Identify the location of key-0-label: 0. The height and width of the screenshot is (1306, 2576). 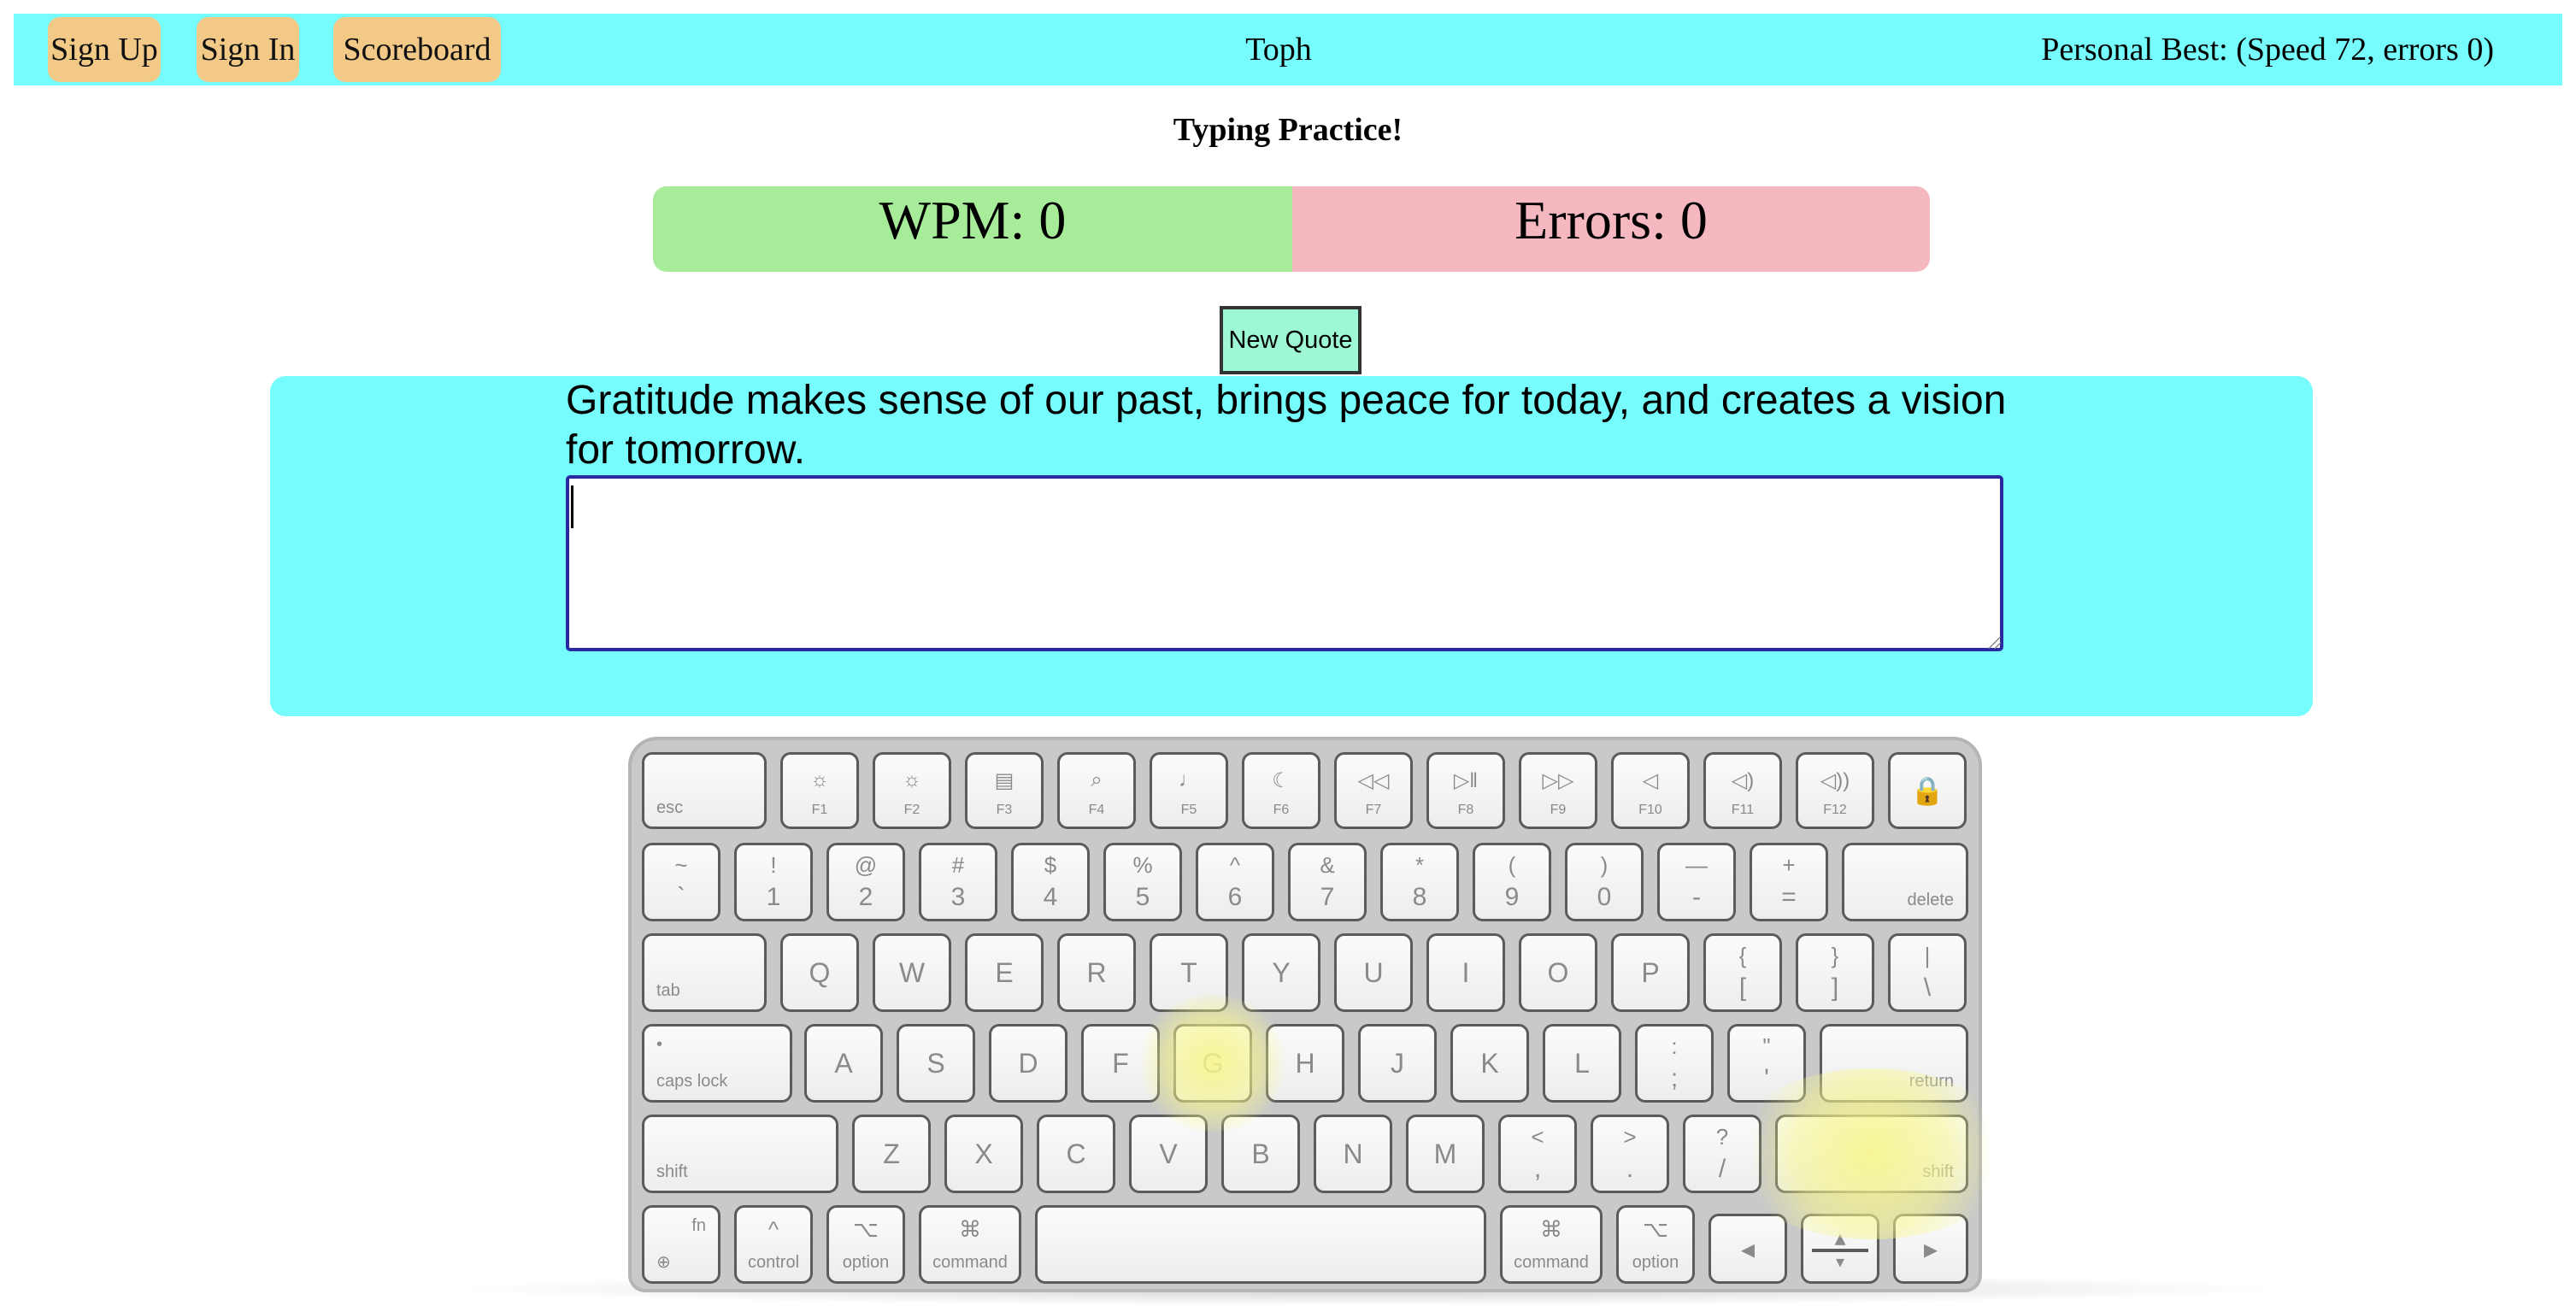
(1604, 897).